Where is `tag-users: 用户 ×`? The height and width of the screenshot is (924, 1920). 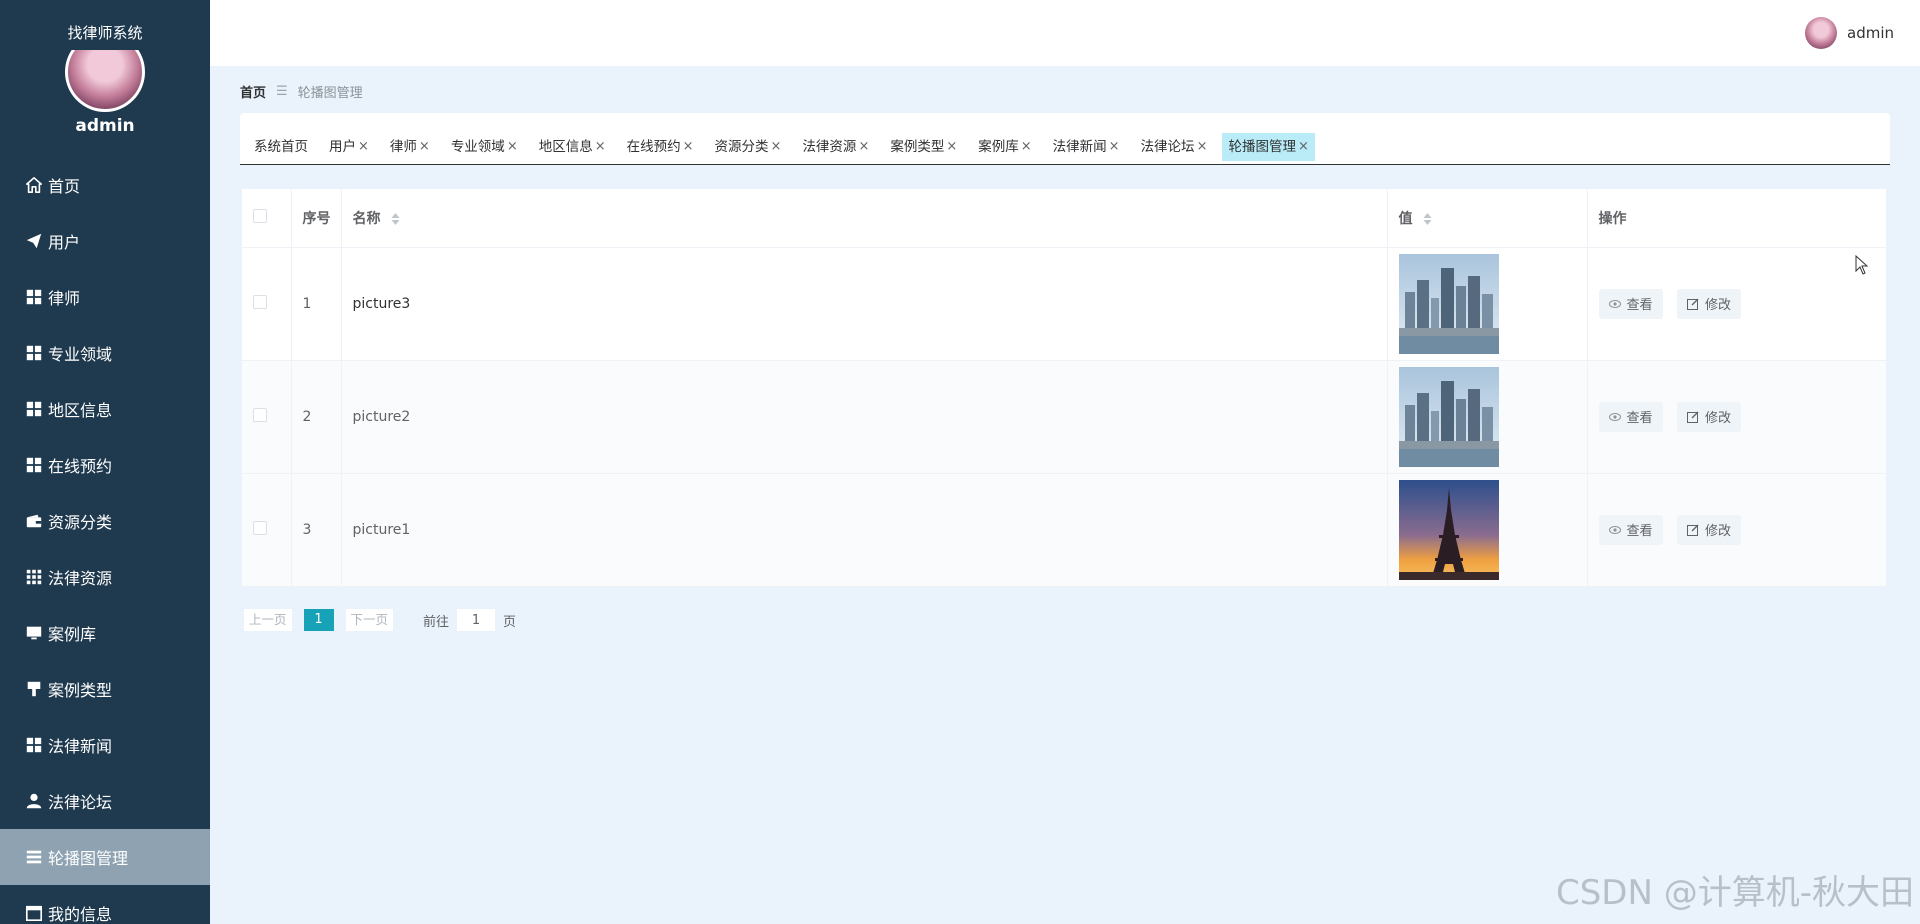 tag-users: 用户 × is located at coordinates (349, 147).